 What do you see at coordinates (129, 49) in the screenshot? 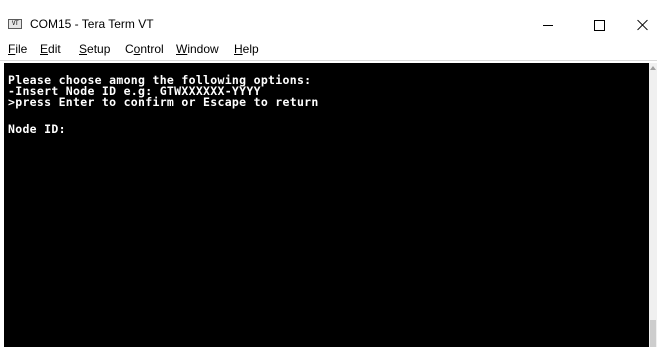
I see `menu-control-pre: C` at bounding box center [129, 49].